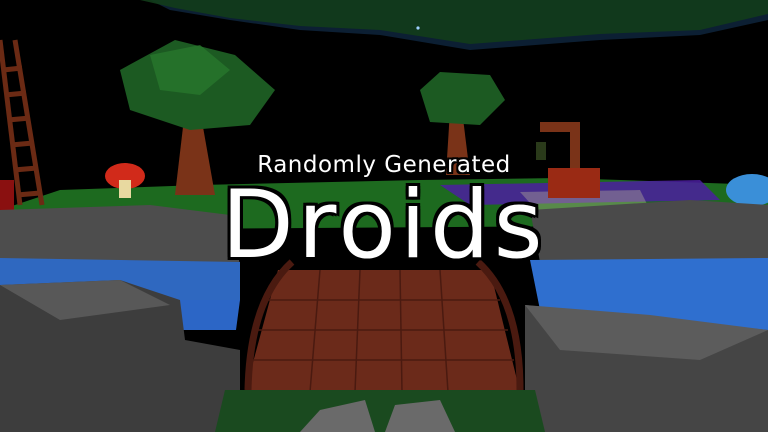 The width and height of the screenshot is (768, 432). What do you see at coordinates (382, 331) in the screenshot?
I see `wooden-bridge` at bounding box center [382, 331].